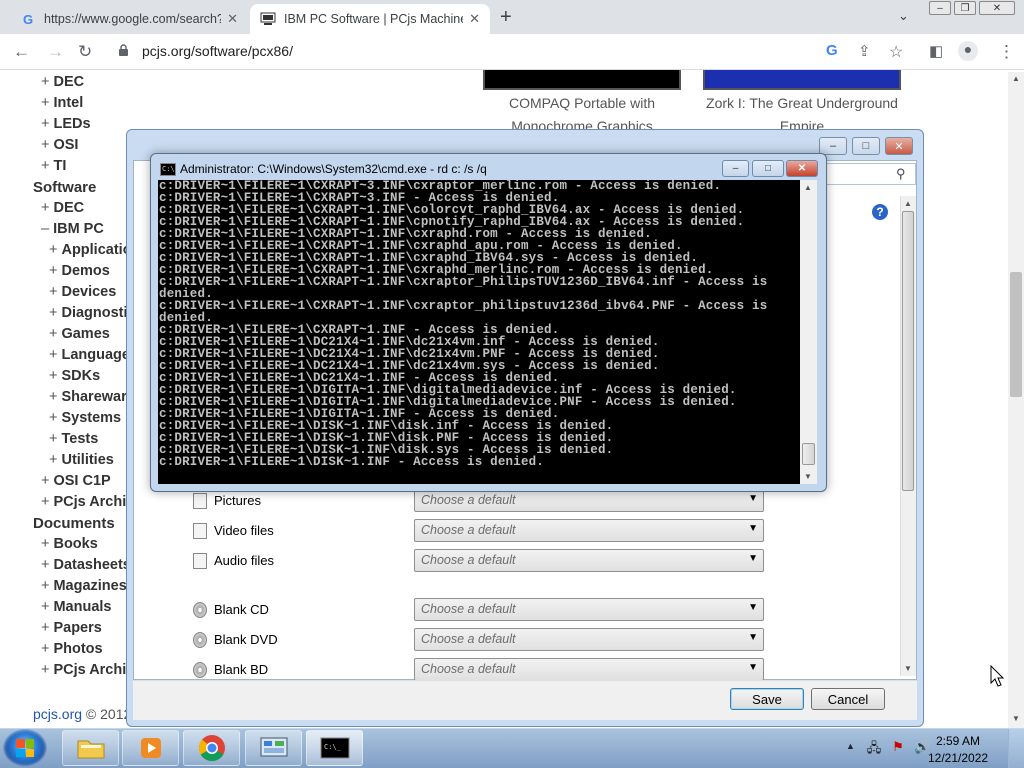 This screenshot has width=1024, height=768. What do you see at coordinates (25, 748) in the screenshot?
I see `start-button` at bounding box center [25, 748].